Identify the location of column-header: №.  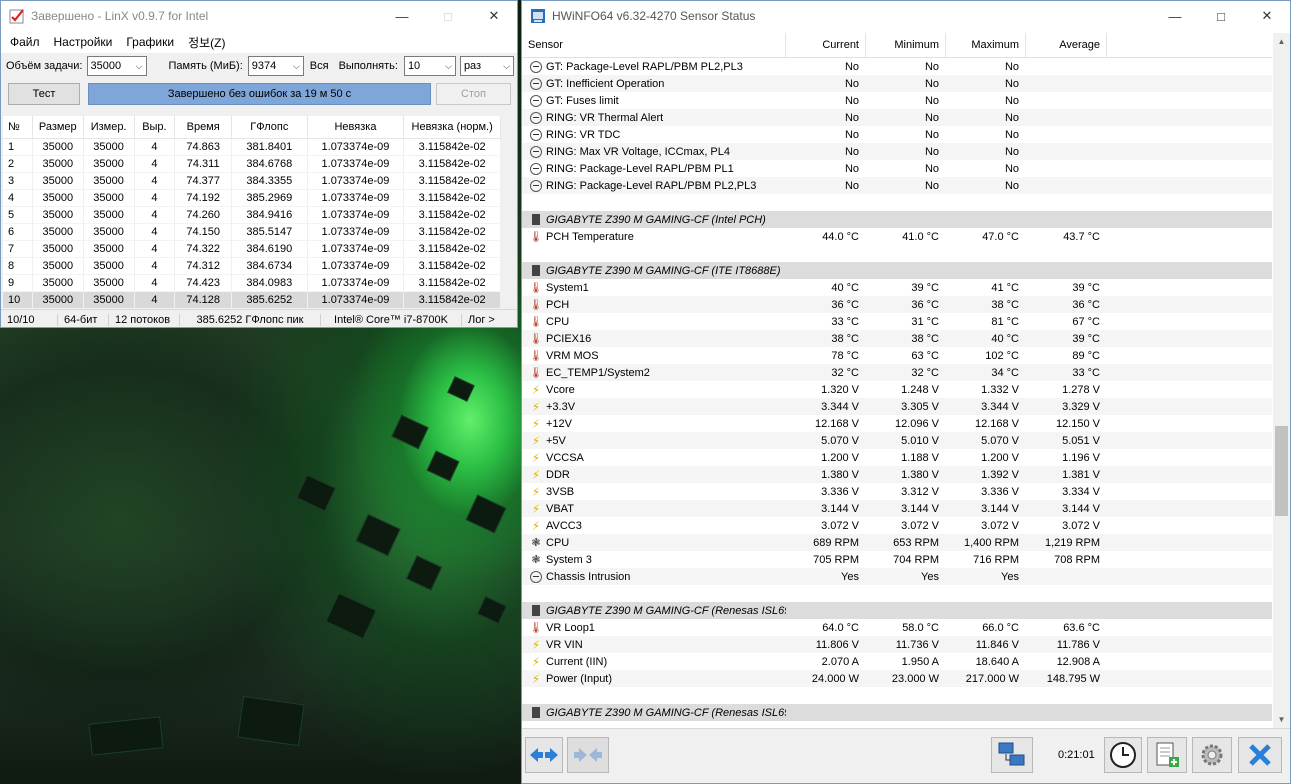
(18, 127).